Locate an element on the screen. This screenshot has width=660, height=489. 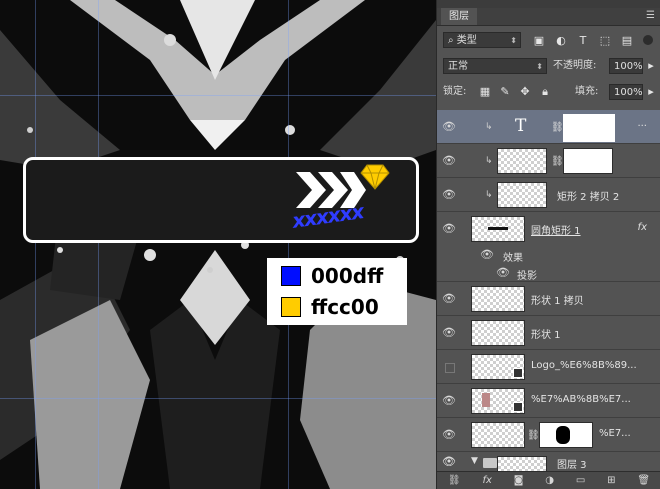
opacity-input: 100% is located at coordinates (626, 66).